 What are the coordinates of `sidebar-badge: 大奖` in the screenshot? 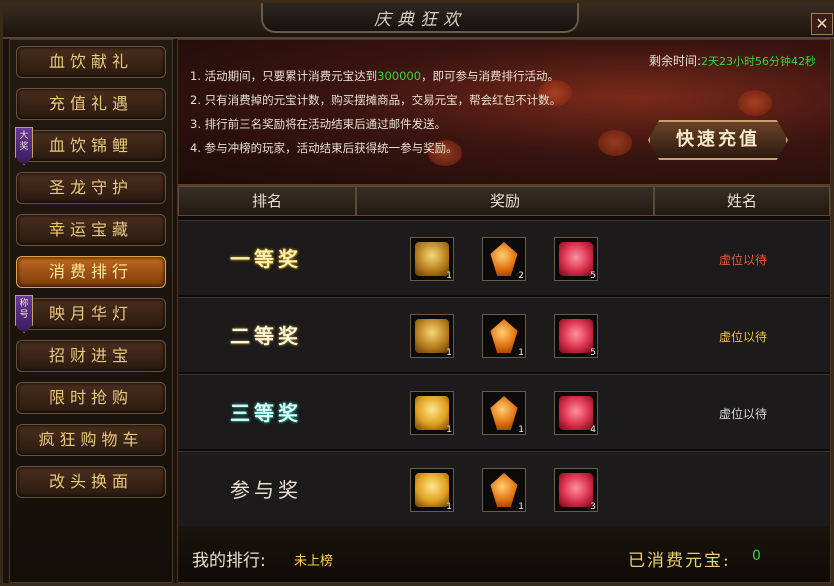 It's located at (24, 146).